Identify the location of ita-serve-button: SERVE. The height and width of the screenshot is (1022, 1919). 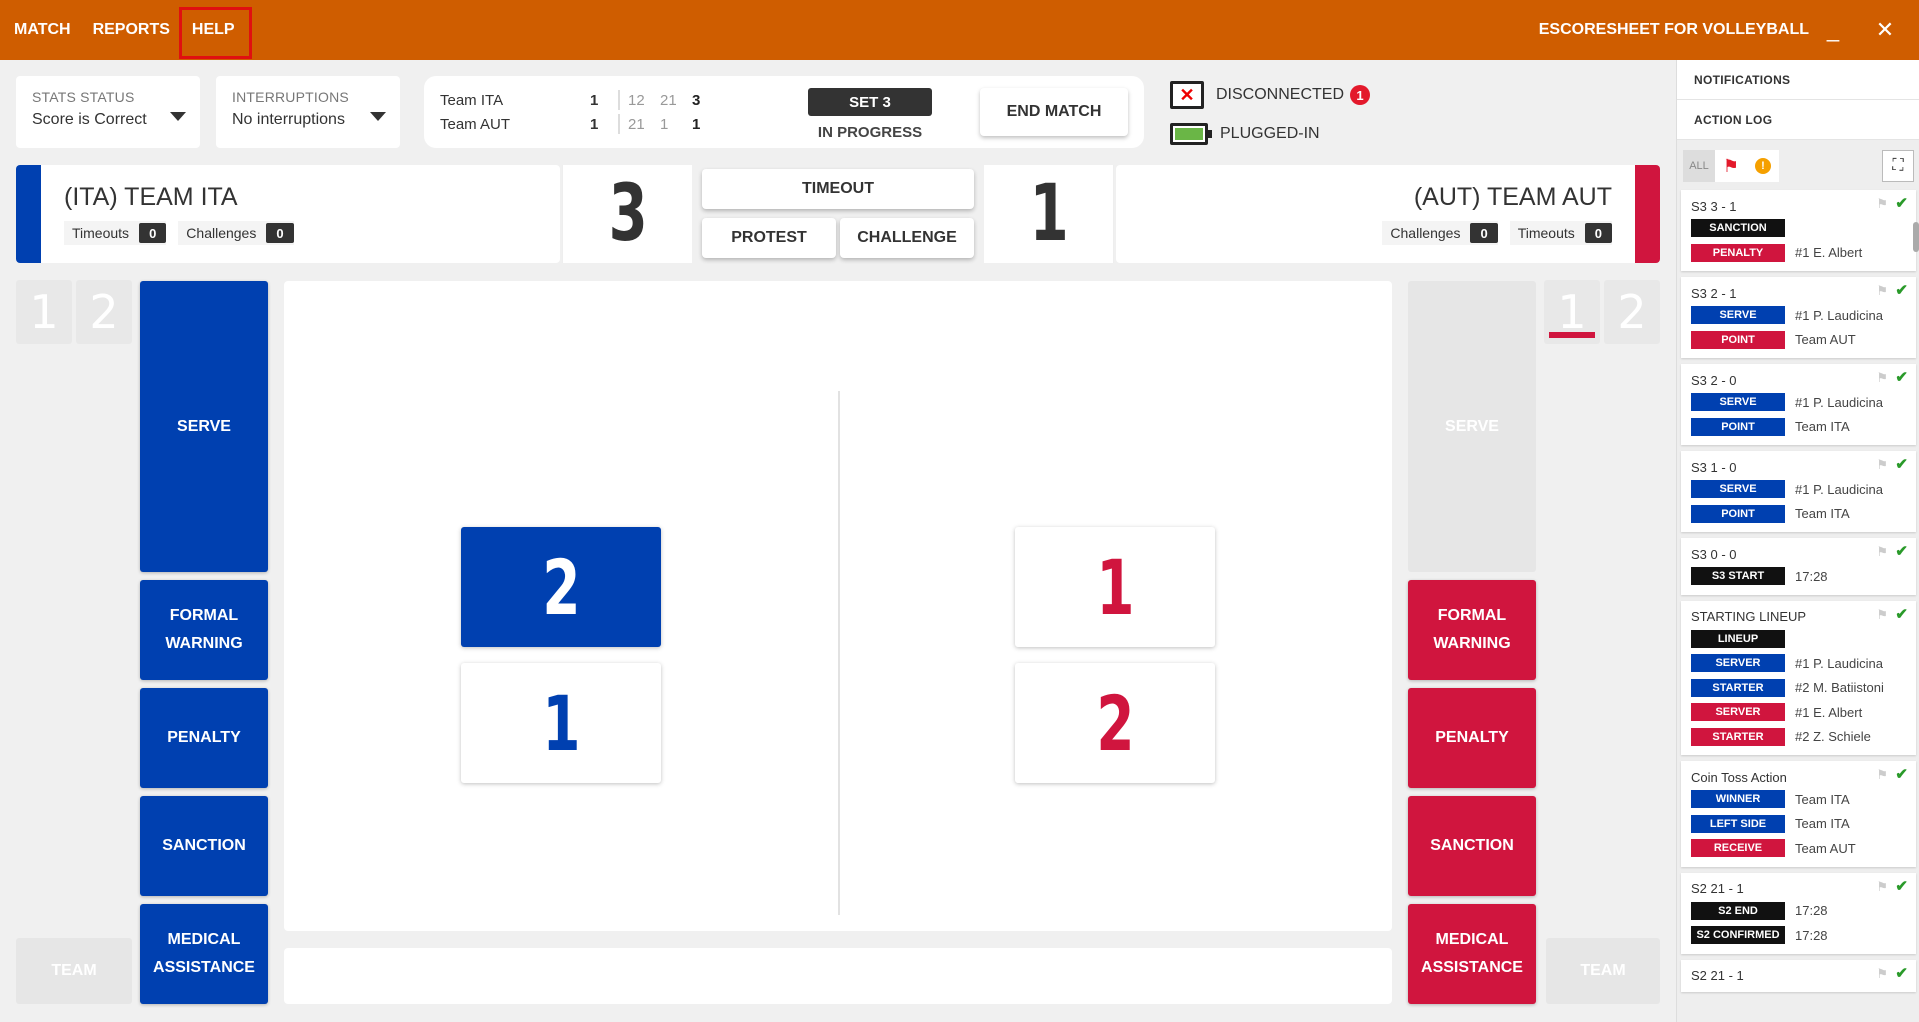
(204, 426).